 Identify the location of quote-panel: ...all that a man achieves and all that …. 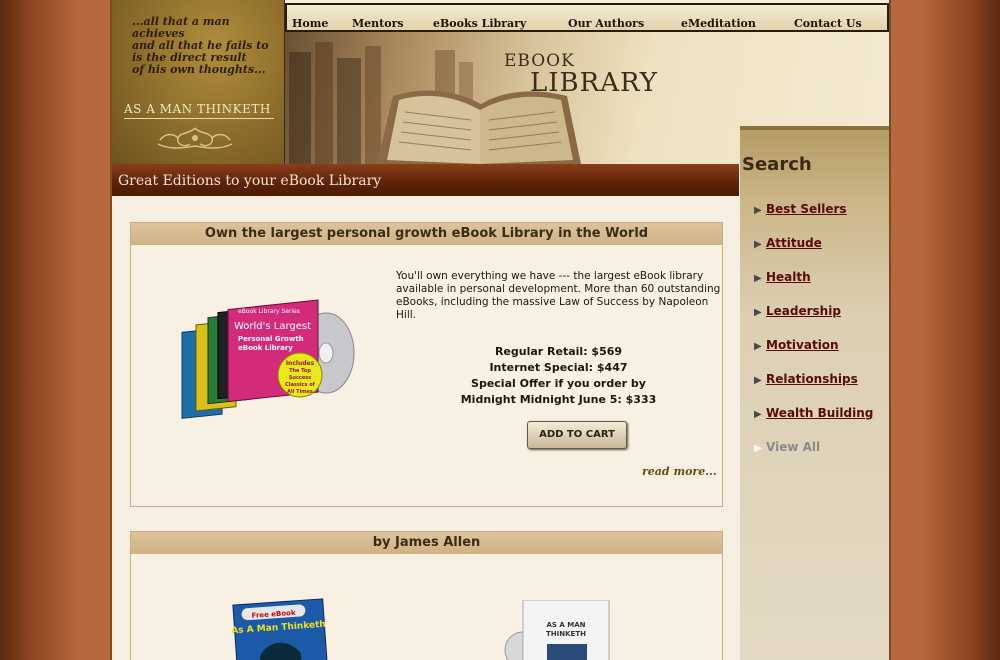
(198, 82).